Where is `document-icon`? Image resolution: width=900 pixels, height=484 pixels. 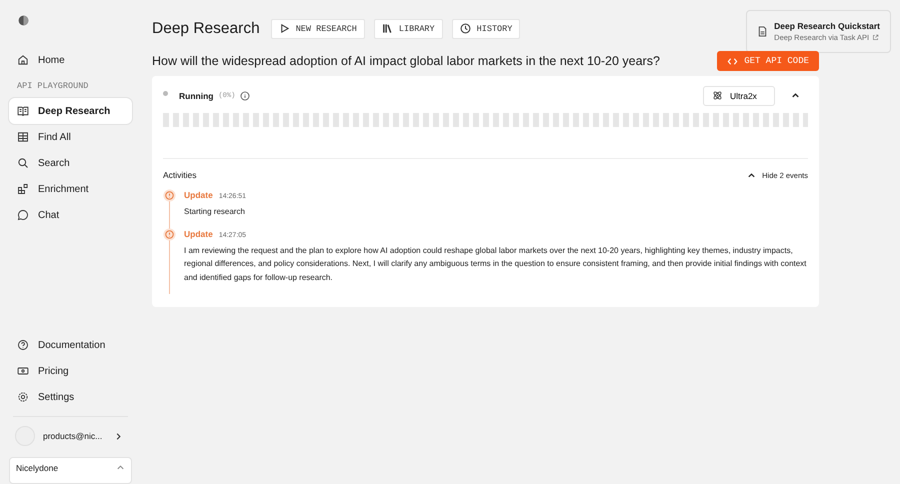 document-icon is located at coordinates (762, 31).